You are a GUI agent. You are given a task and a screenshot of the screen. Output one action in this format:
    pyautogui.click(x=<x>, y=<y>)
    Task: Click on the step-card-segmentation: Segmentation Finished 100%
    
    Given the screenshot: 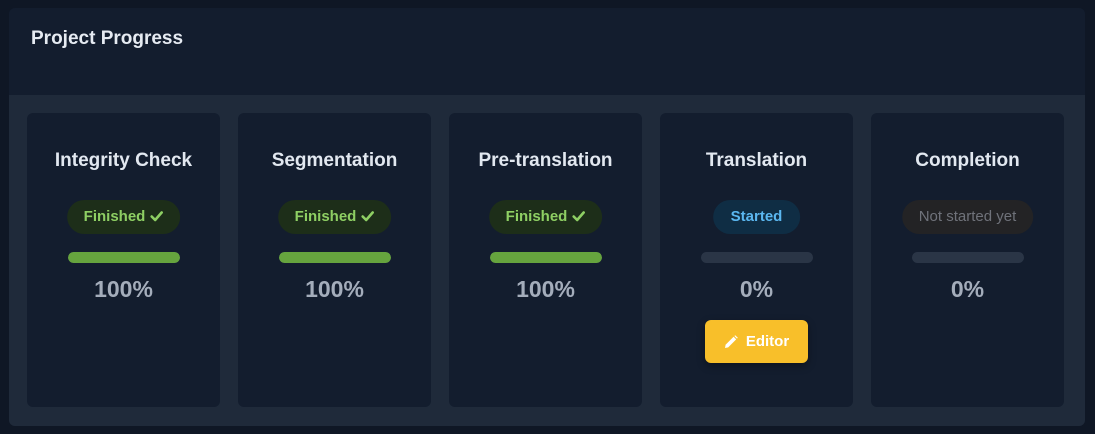 What is the action you would take?
    pyautogui.click(x=334, y=260)
    